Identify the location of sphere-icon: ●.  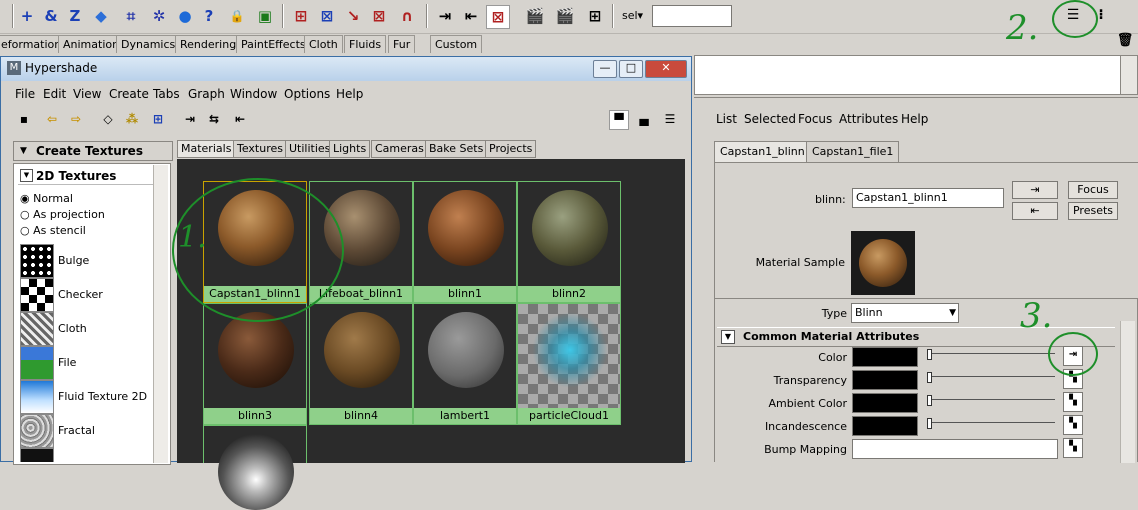
(185, 16).